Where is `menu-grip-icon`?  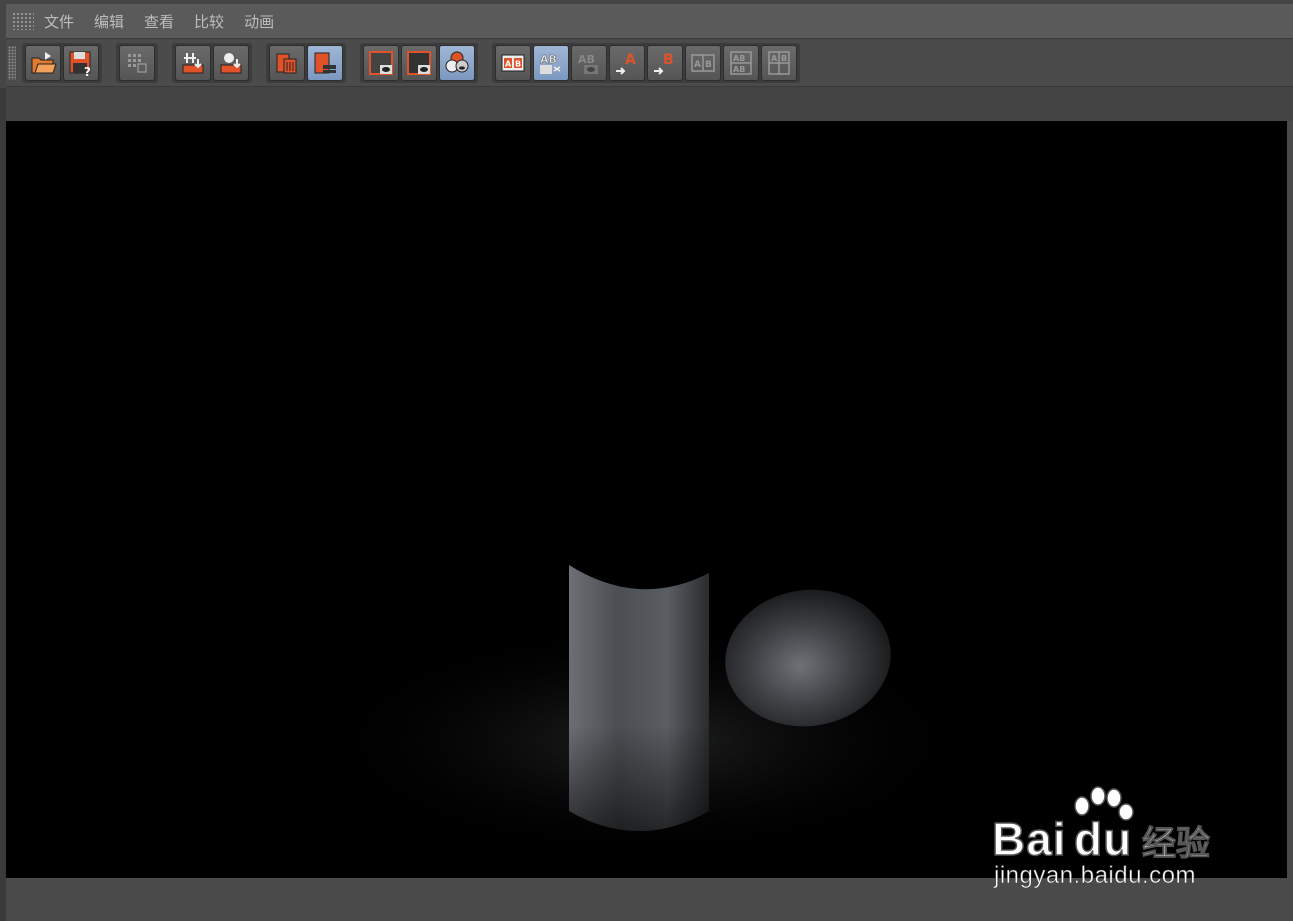
menu-grip-icon is located at coordinates (23, 21).